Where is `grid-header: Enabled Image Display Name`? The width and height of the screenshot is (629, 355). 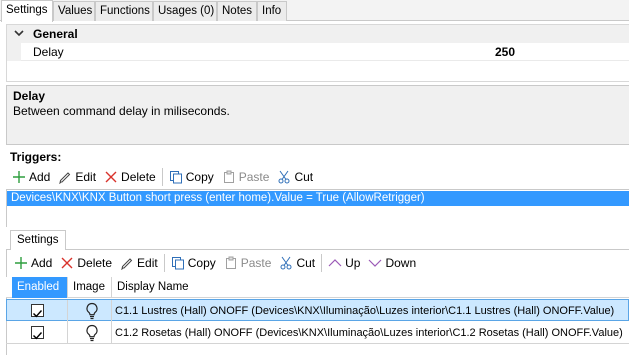
grid-header: Enabled Image Display Name is located at coordinates (317, 287).